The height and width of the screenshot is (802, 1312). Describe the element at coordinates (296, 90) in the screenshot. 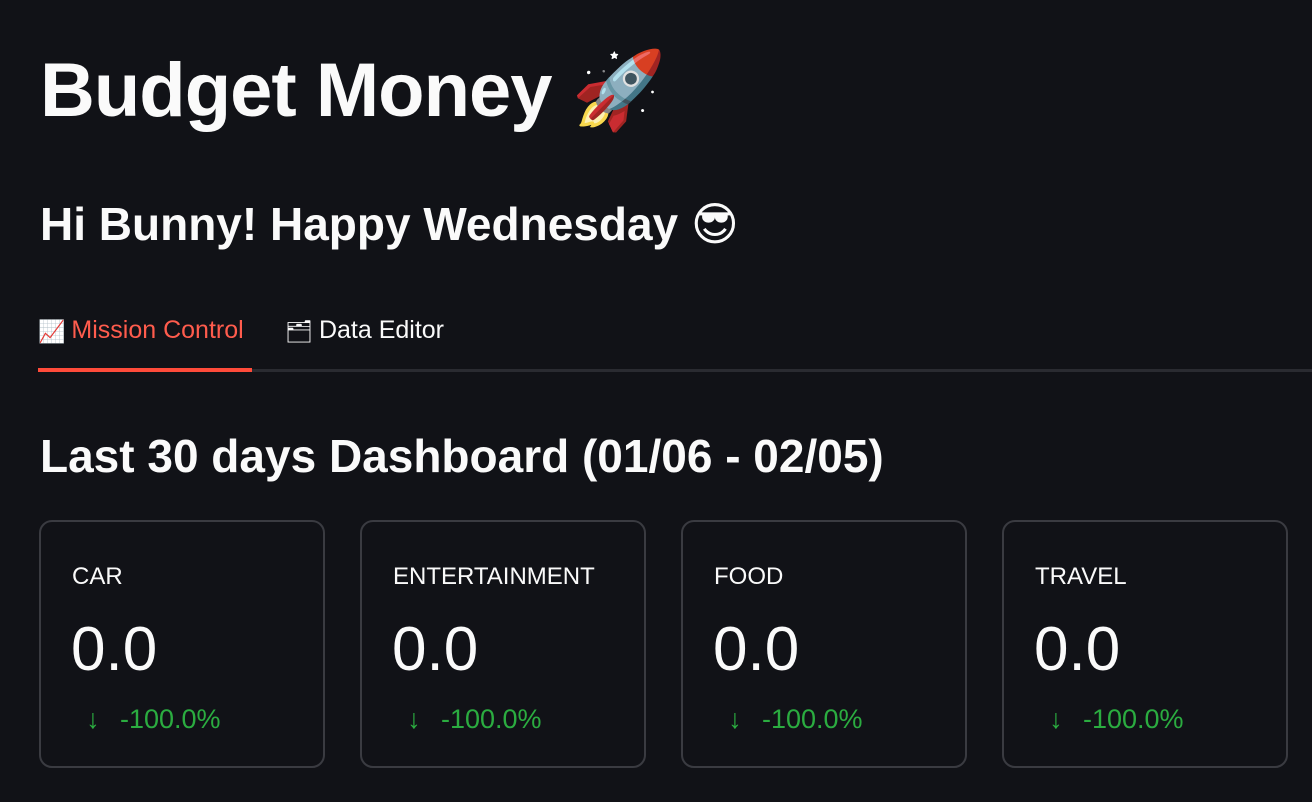

I see `page-title-text: Budget Money` at that location.